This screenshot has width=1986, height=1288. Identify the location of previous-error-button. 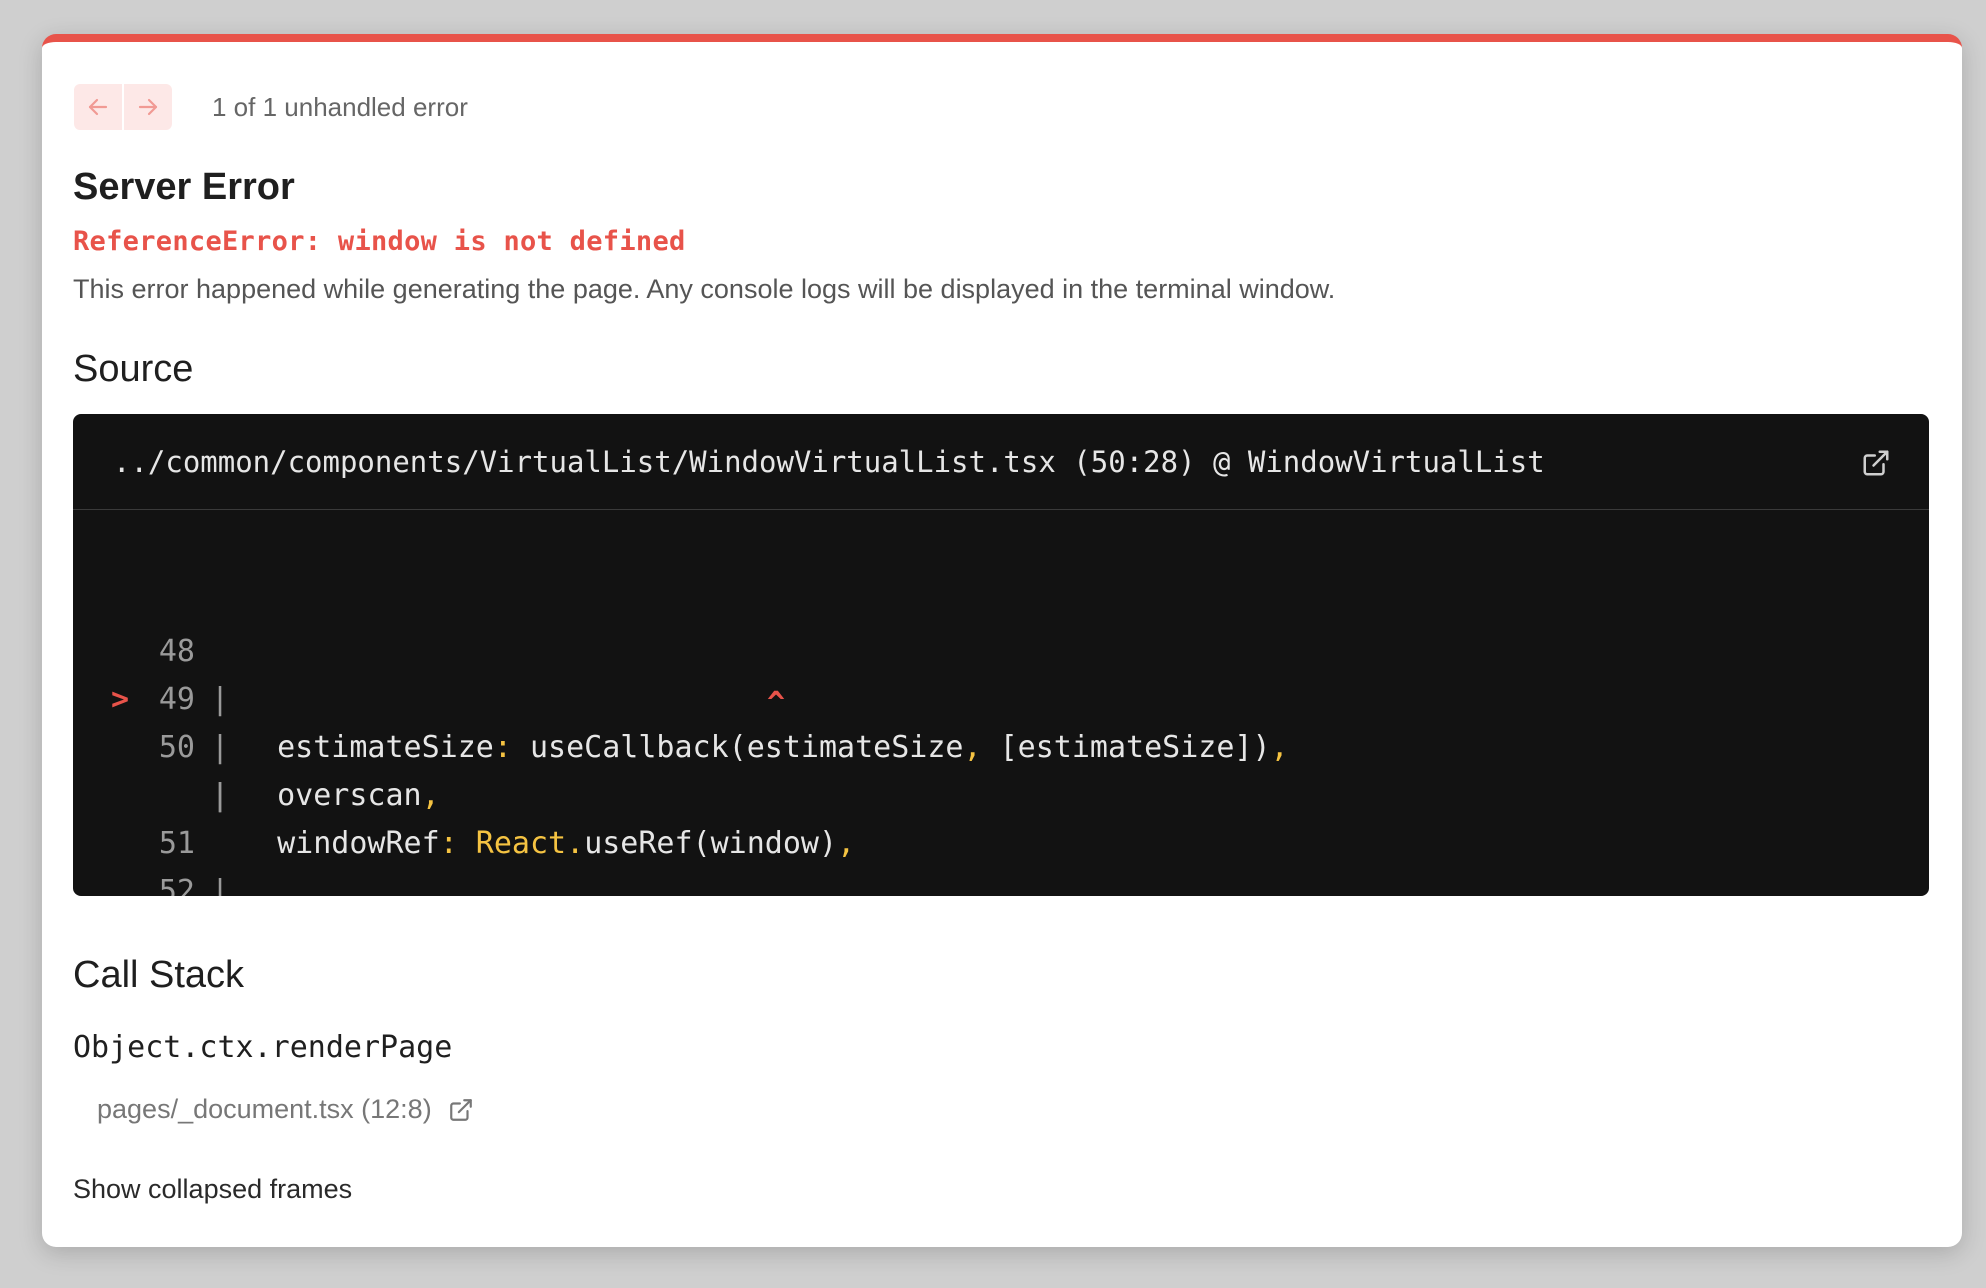
(98, 107).